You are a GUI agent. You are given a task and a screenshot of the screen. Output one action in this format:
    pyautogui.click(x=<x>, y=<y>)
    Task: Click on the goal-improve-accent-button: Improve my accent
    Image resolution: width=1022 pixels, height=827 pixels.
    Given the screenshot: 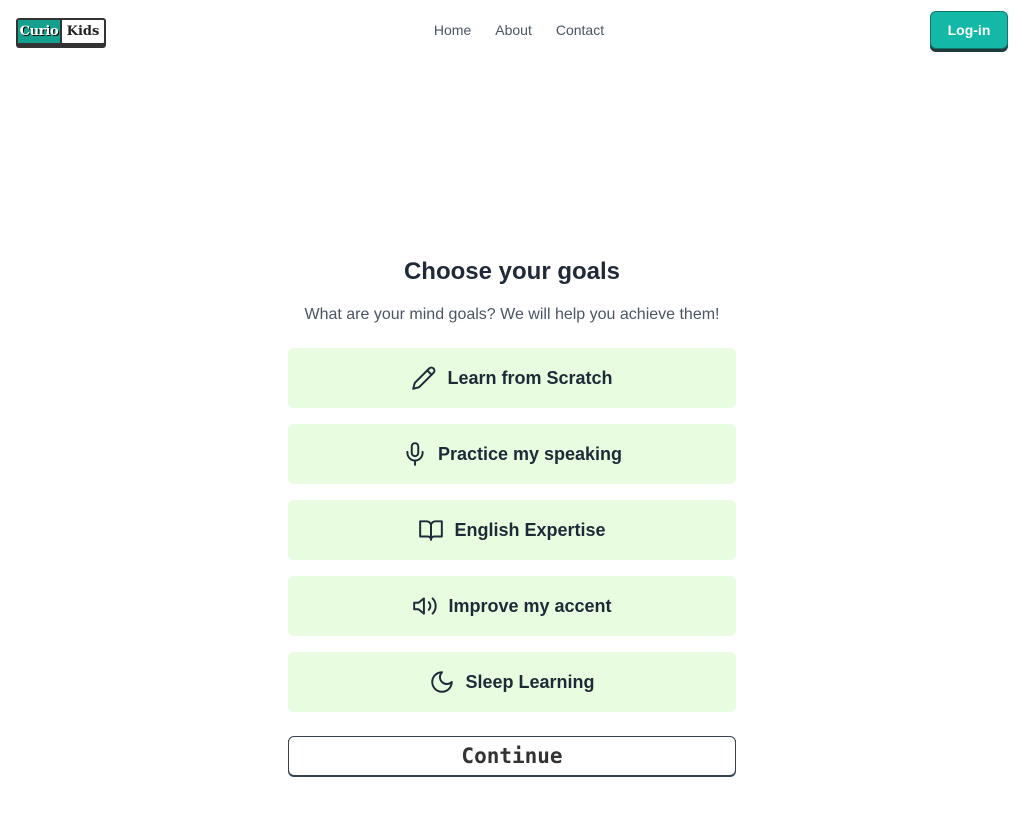 What is the action you would take?
    pyautogui.click(x=512, y=606)
    